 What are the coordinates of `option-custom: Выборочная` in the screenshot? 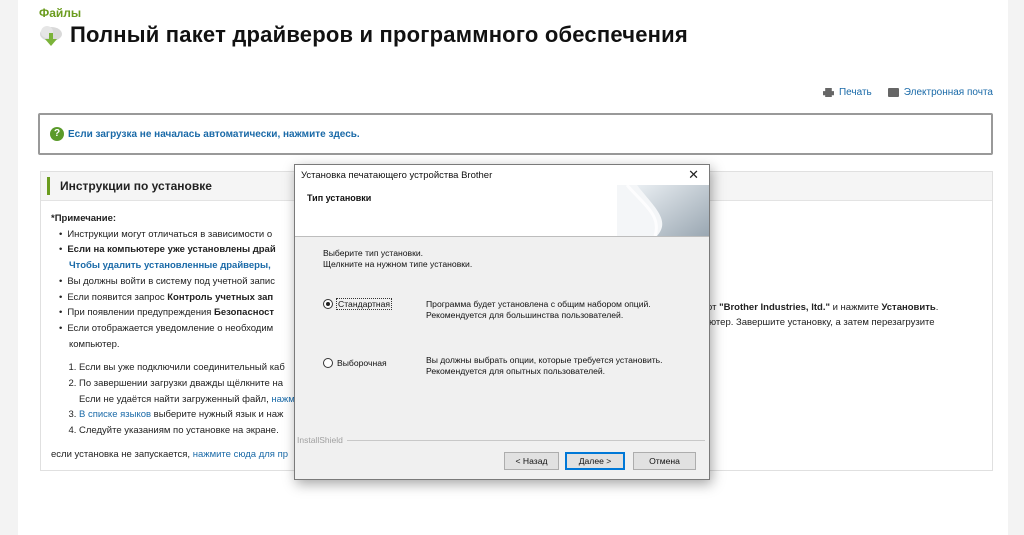 It's located at (355, 363).